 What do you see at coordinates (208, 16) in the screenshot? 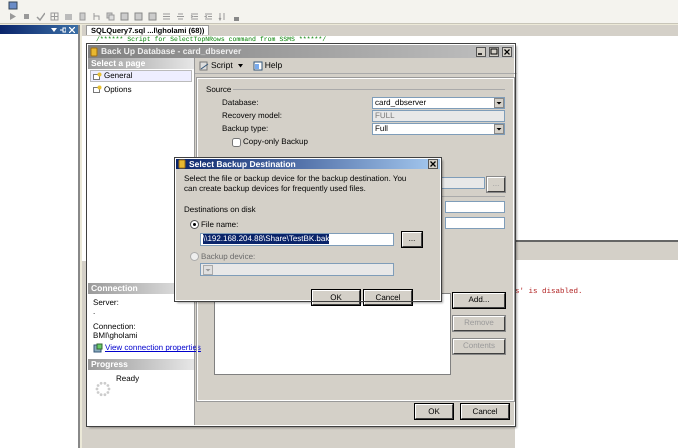
I see `outdent-icon` at bounding box center [208, 16].